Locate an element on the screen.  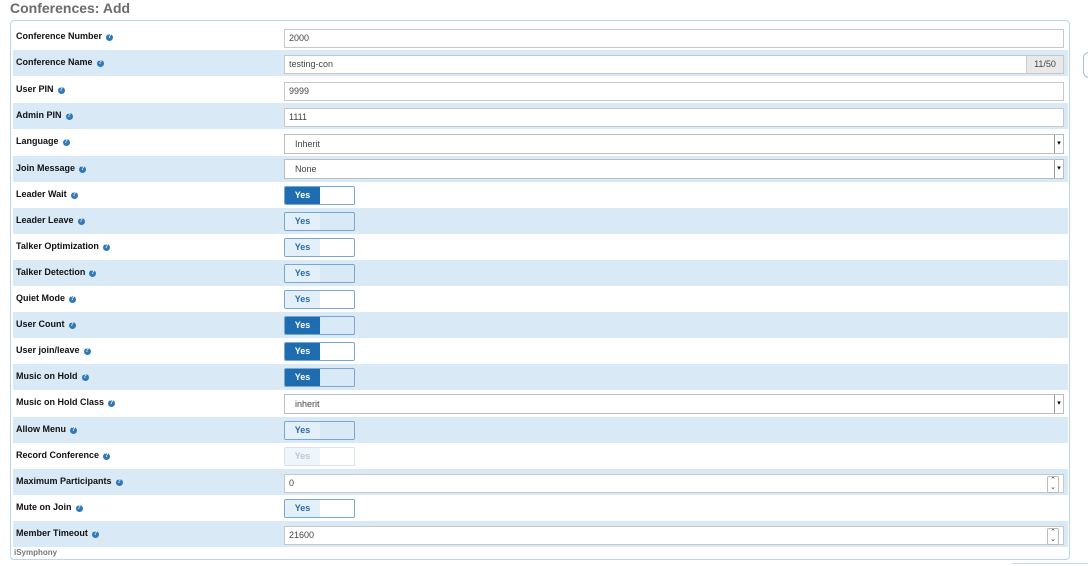
record-conference-toggle: YesNo is located at coordinates (319, 456).